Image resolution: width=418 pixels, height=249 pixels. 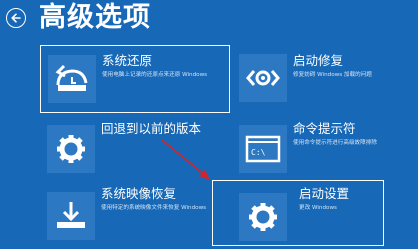 I want to click on page-title: 高级选项, so click(x=95, y=17).